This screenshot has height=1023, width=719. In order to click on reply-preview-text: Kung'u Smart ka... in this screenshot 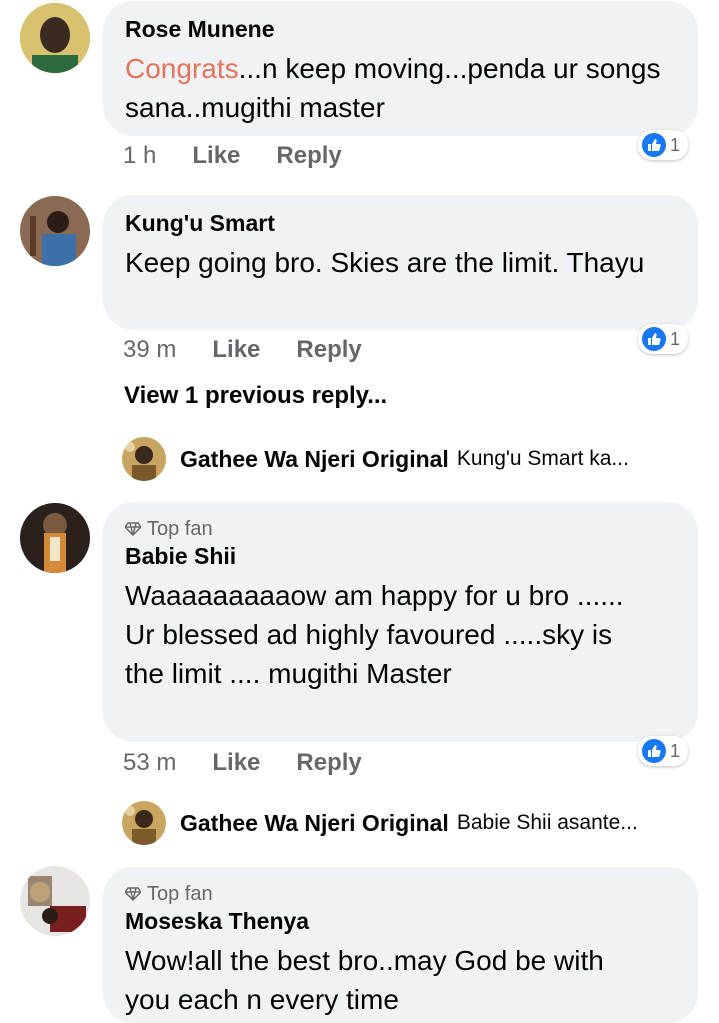, I will do `click(542, 458)`.